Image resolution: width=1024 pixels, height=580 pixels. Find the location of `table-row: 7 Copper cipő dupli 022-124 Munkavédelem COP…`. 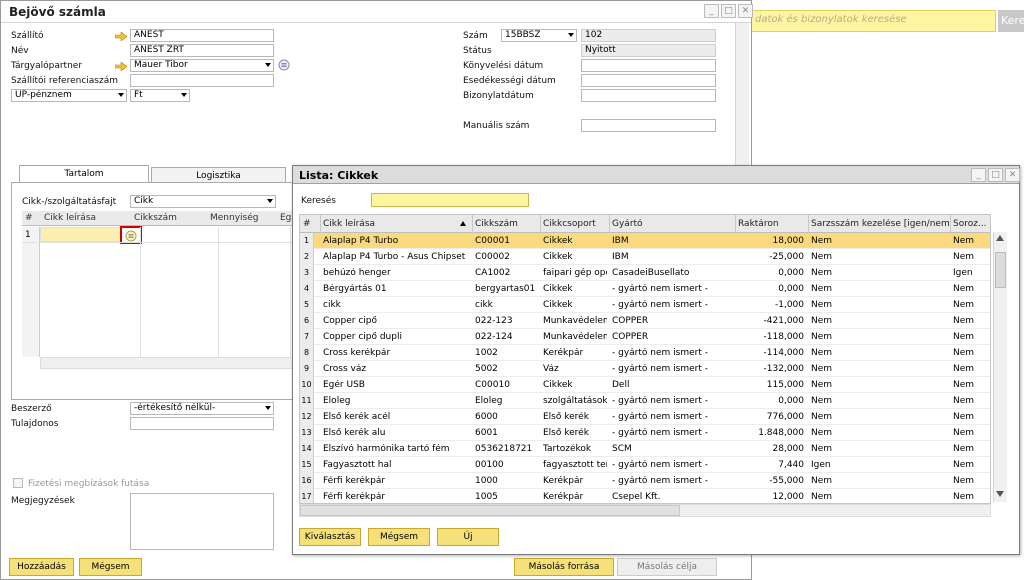

table-row: 7 Copper cipő dupli 022-124 Munkavédelem COP… is located at coordinates (645, 337).